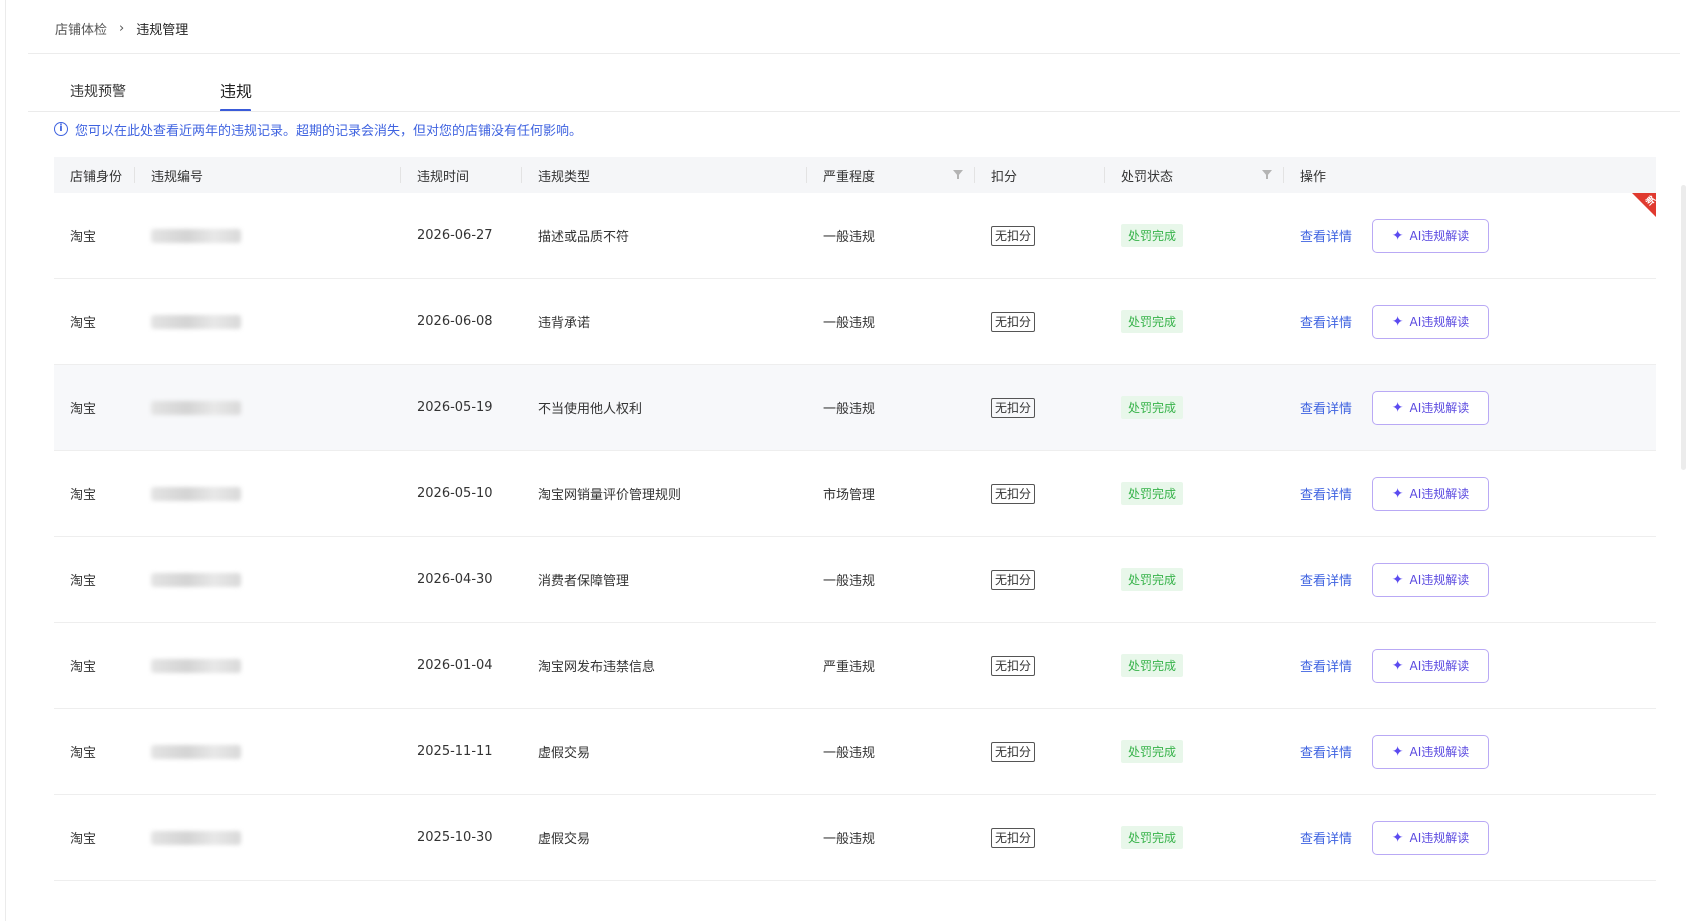 The image size is (1692, 921). What do you see at coordinates (891, 175) in the screenshot?
I see `header-severity: 严重程度` at bounding box center [891, 175].